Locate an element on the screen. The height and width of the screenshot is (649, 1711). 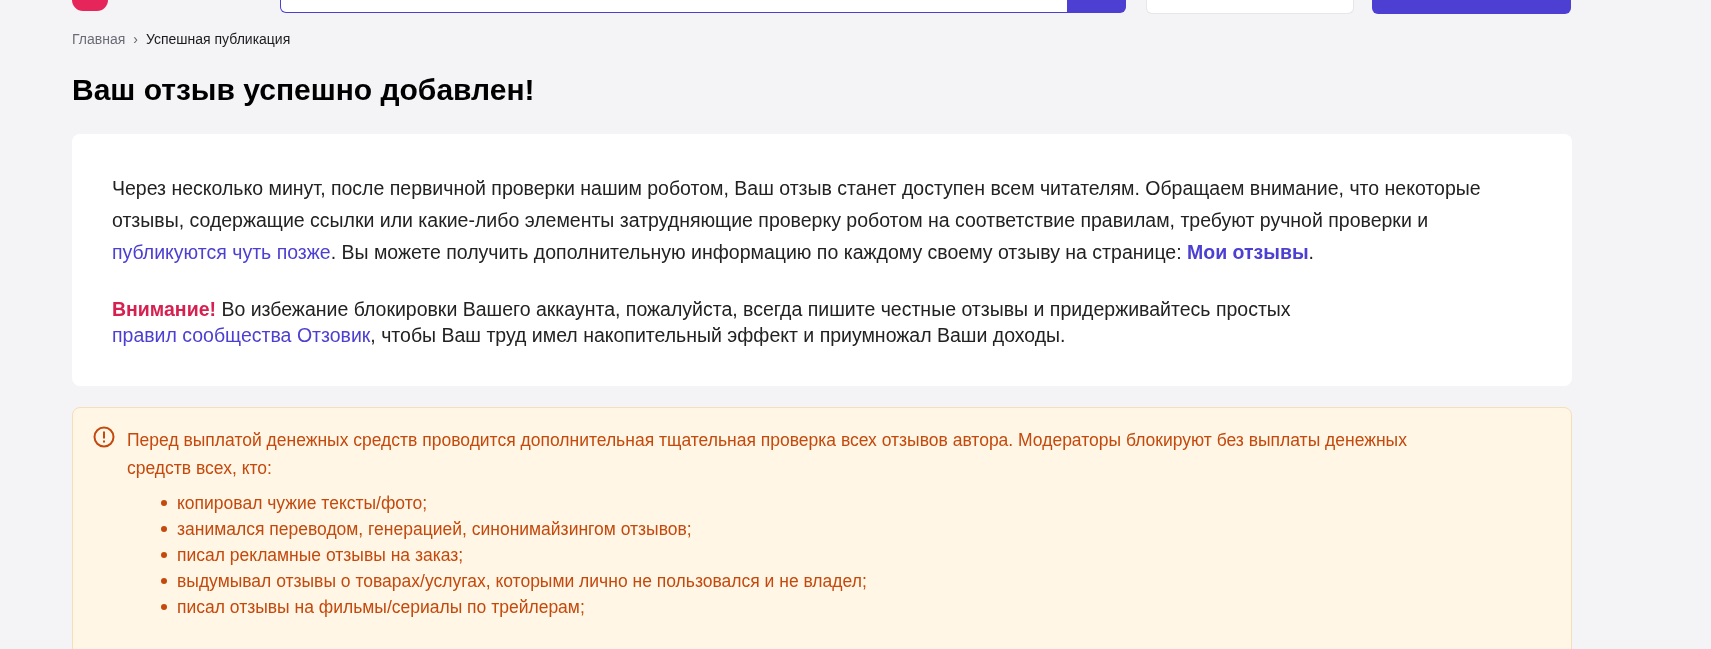
warning-text: Перед выплатой денежных средств проводится дополнительная тщательная проверка всех отзывов автора. Модераторы блокируют без выплаты денежных средств всех, кто: is located at coordinates (767, 454).